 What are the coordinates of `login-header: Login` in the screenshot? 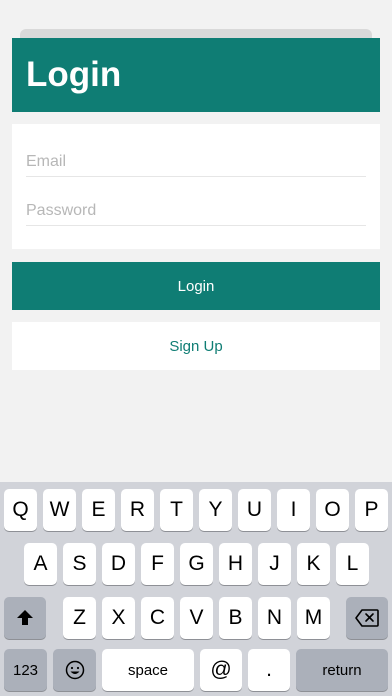 It's located at (196, 75).